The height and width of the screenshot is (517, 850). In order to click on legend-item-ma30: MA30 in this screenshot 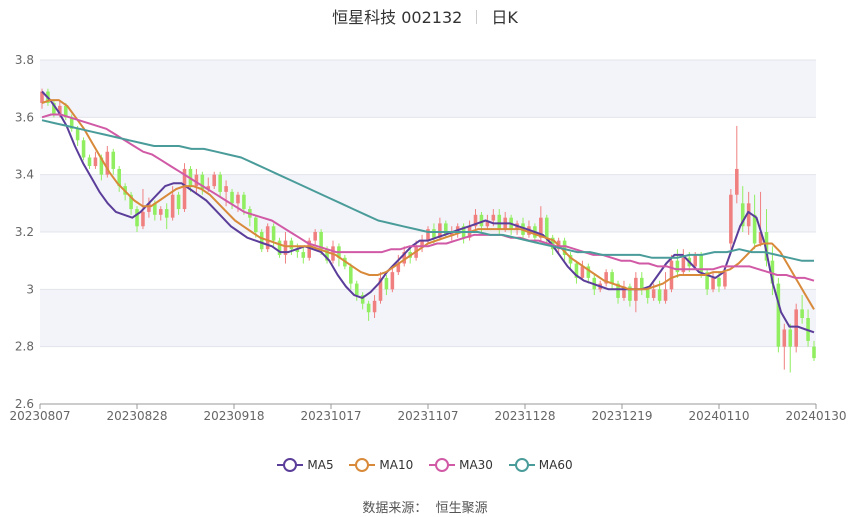, I will do `click(461, 465)`.